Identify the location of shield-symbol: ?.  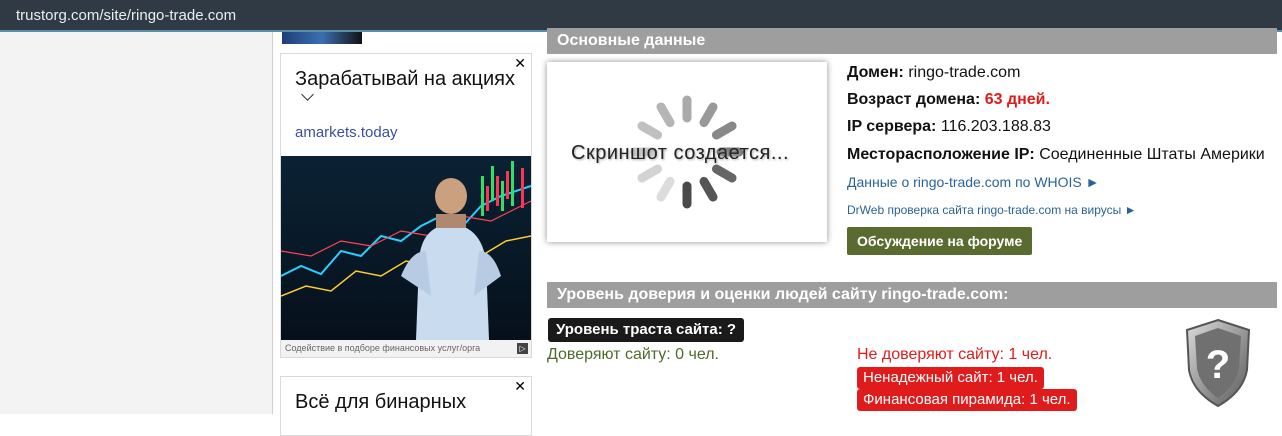
(1218, 365).